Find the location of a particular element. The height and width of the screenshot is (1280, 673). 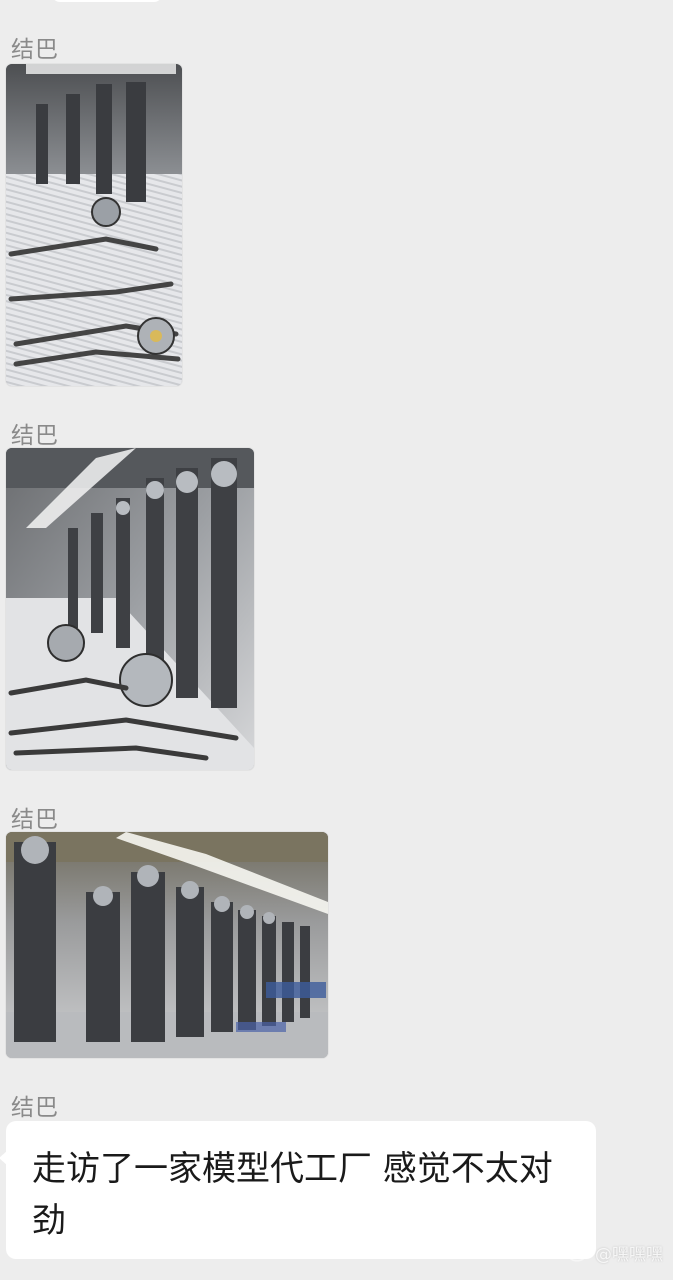

robot-arms-photo is located at coordinates (94, 225).